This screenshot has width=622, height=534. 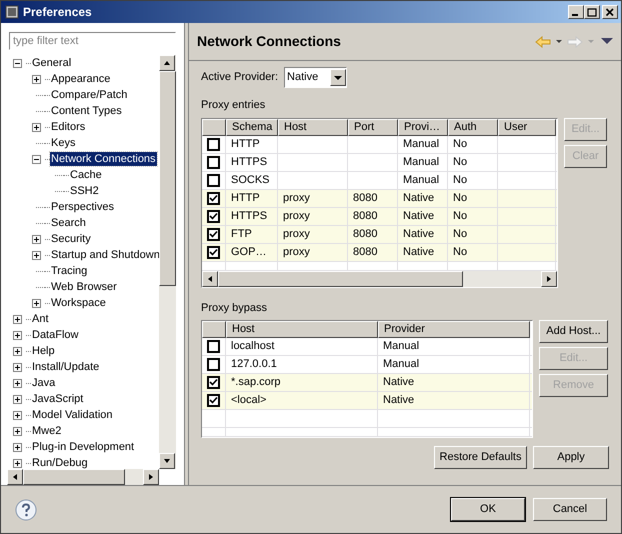 I want to click on maximize-button, so click(x=592, y=12).